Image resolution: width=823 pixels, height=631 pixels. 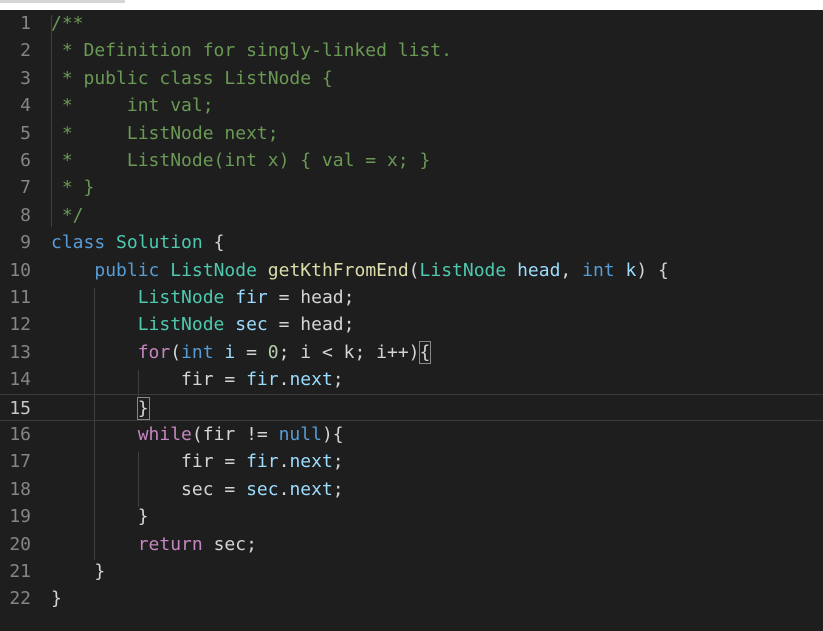 What do you see at coordinates (20, 462) in the screenshot?
I see `line-number: 17` at bounding box center [20, 462].